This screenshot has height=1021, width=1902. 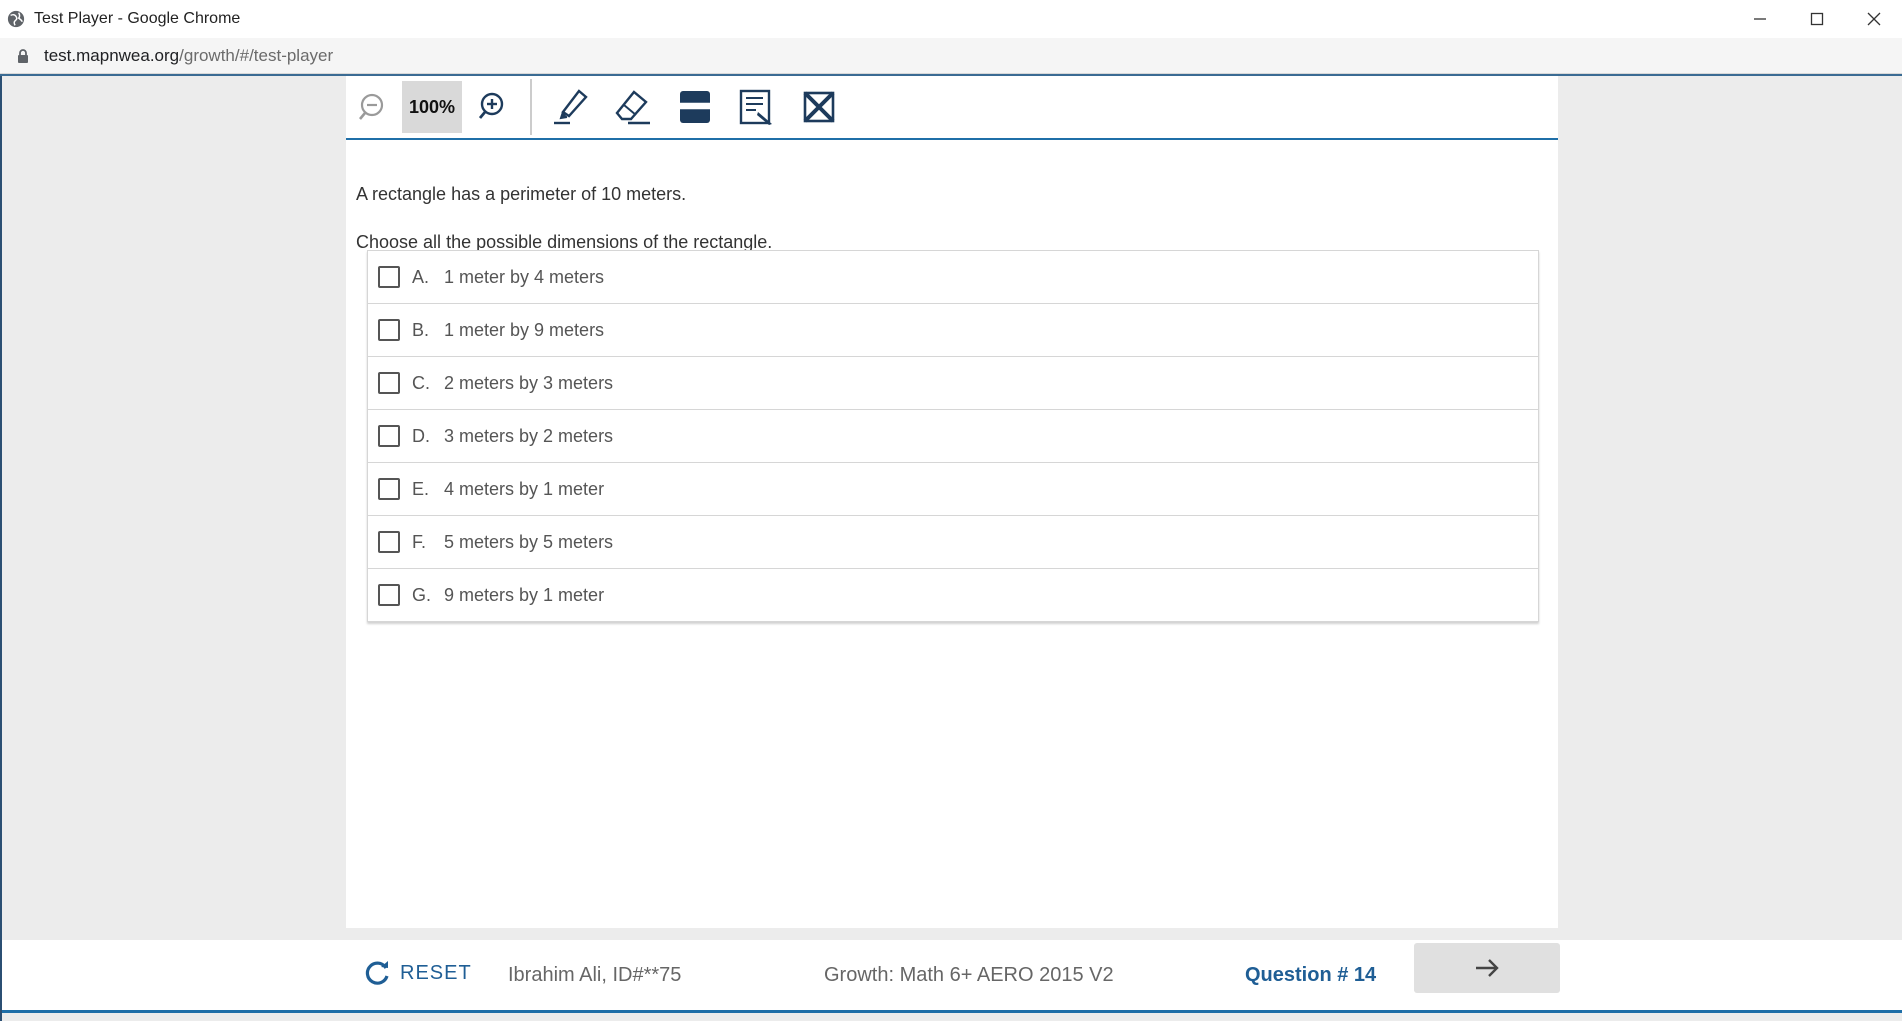 What do you see at coordinates (969, 974) in the screenshot?
I see `test-name: Growth: Math 6+ AERO 2015 V2` at bounding box center [969, 974].